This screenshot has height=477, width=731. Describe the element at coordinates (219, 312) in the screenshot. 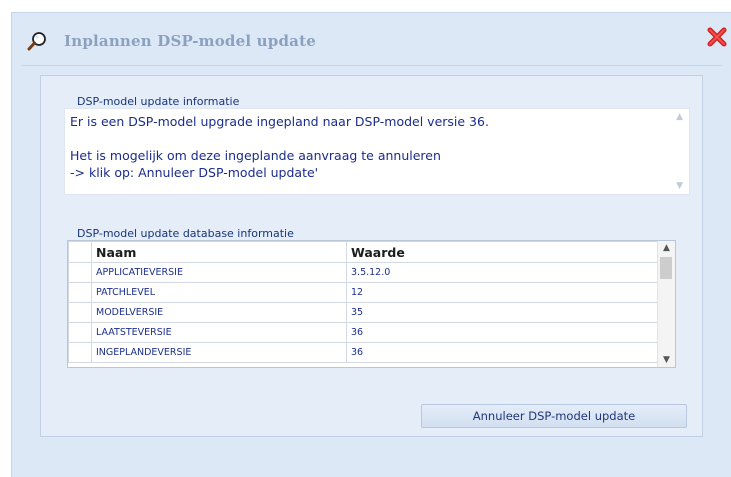

I see `cell-naam: MODELVERSIE` at that location.